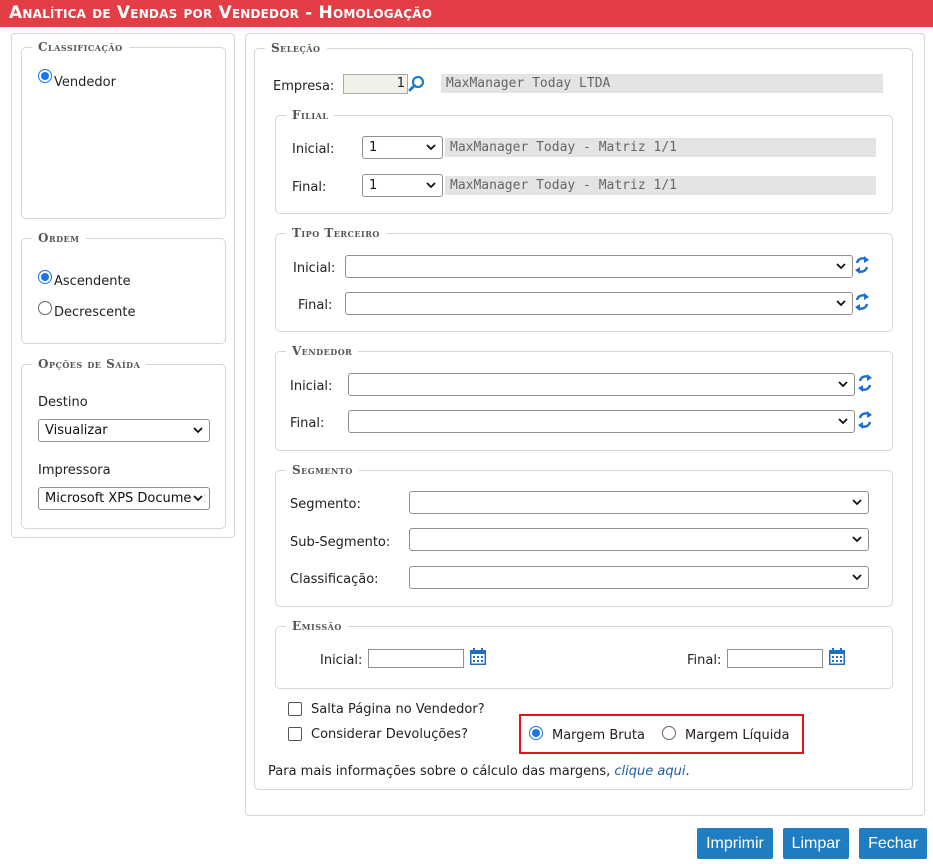 This screenshot has height=864, width=933. Describe the element at coordinates (649, 771) in the screenshot. I see `clique-aqui-link: clique aqui` at that location.